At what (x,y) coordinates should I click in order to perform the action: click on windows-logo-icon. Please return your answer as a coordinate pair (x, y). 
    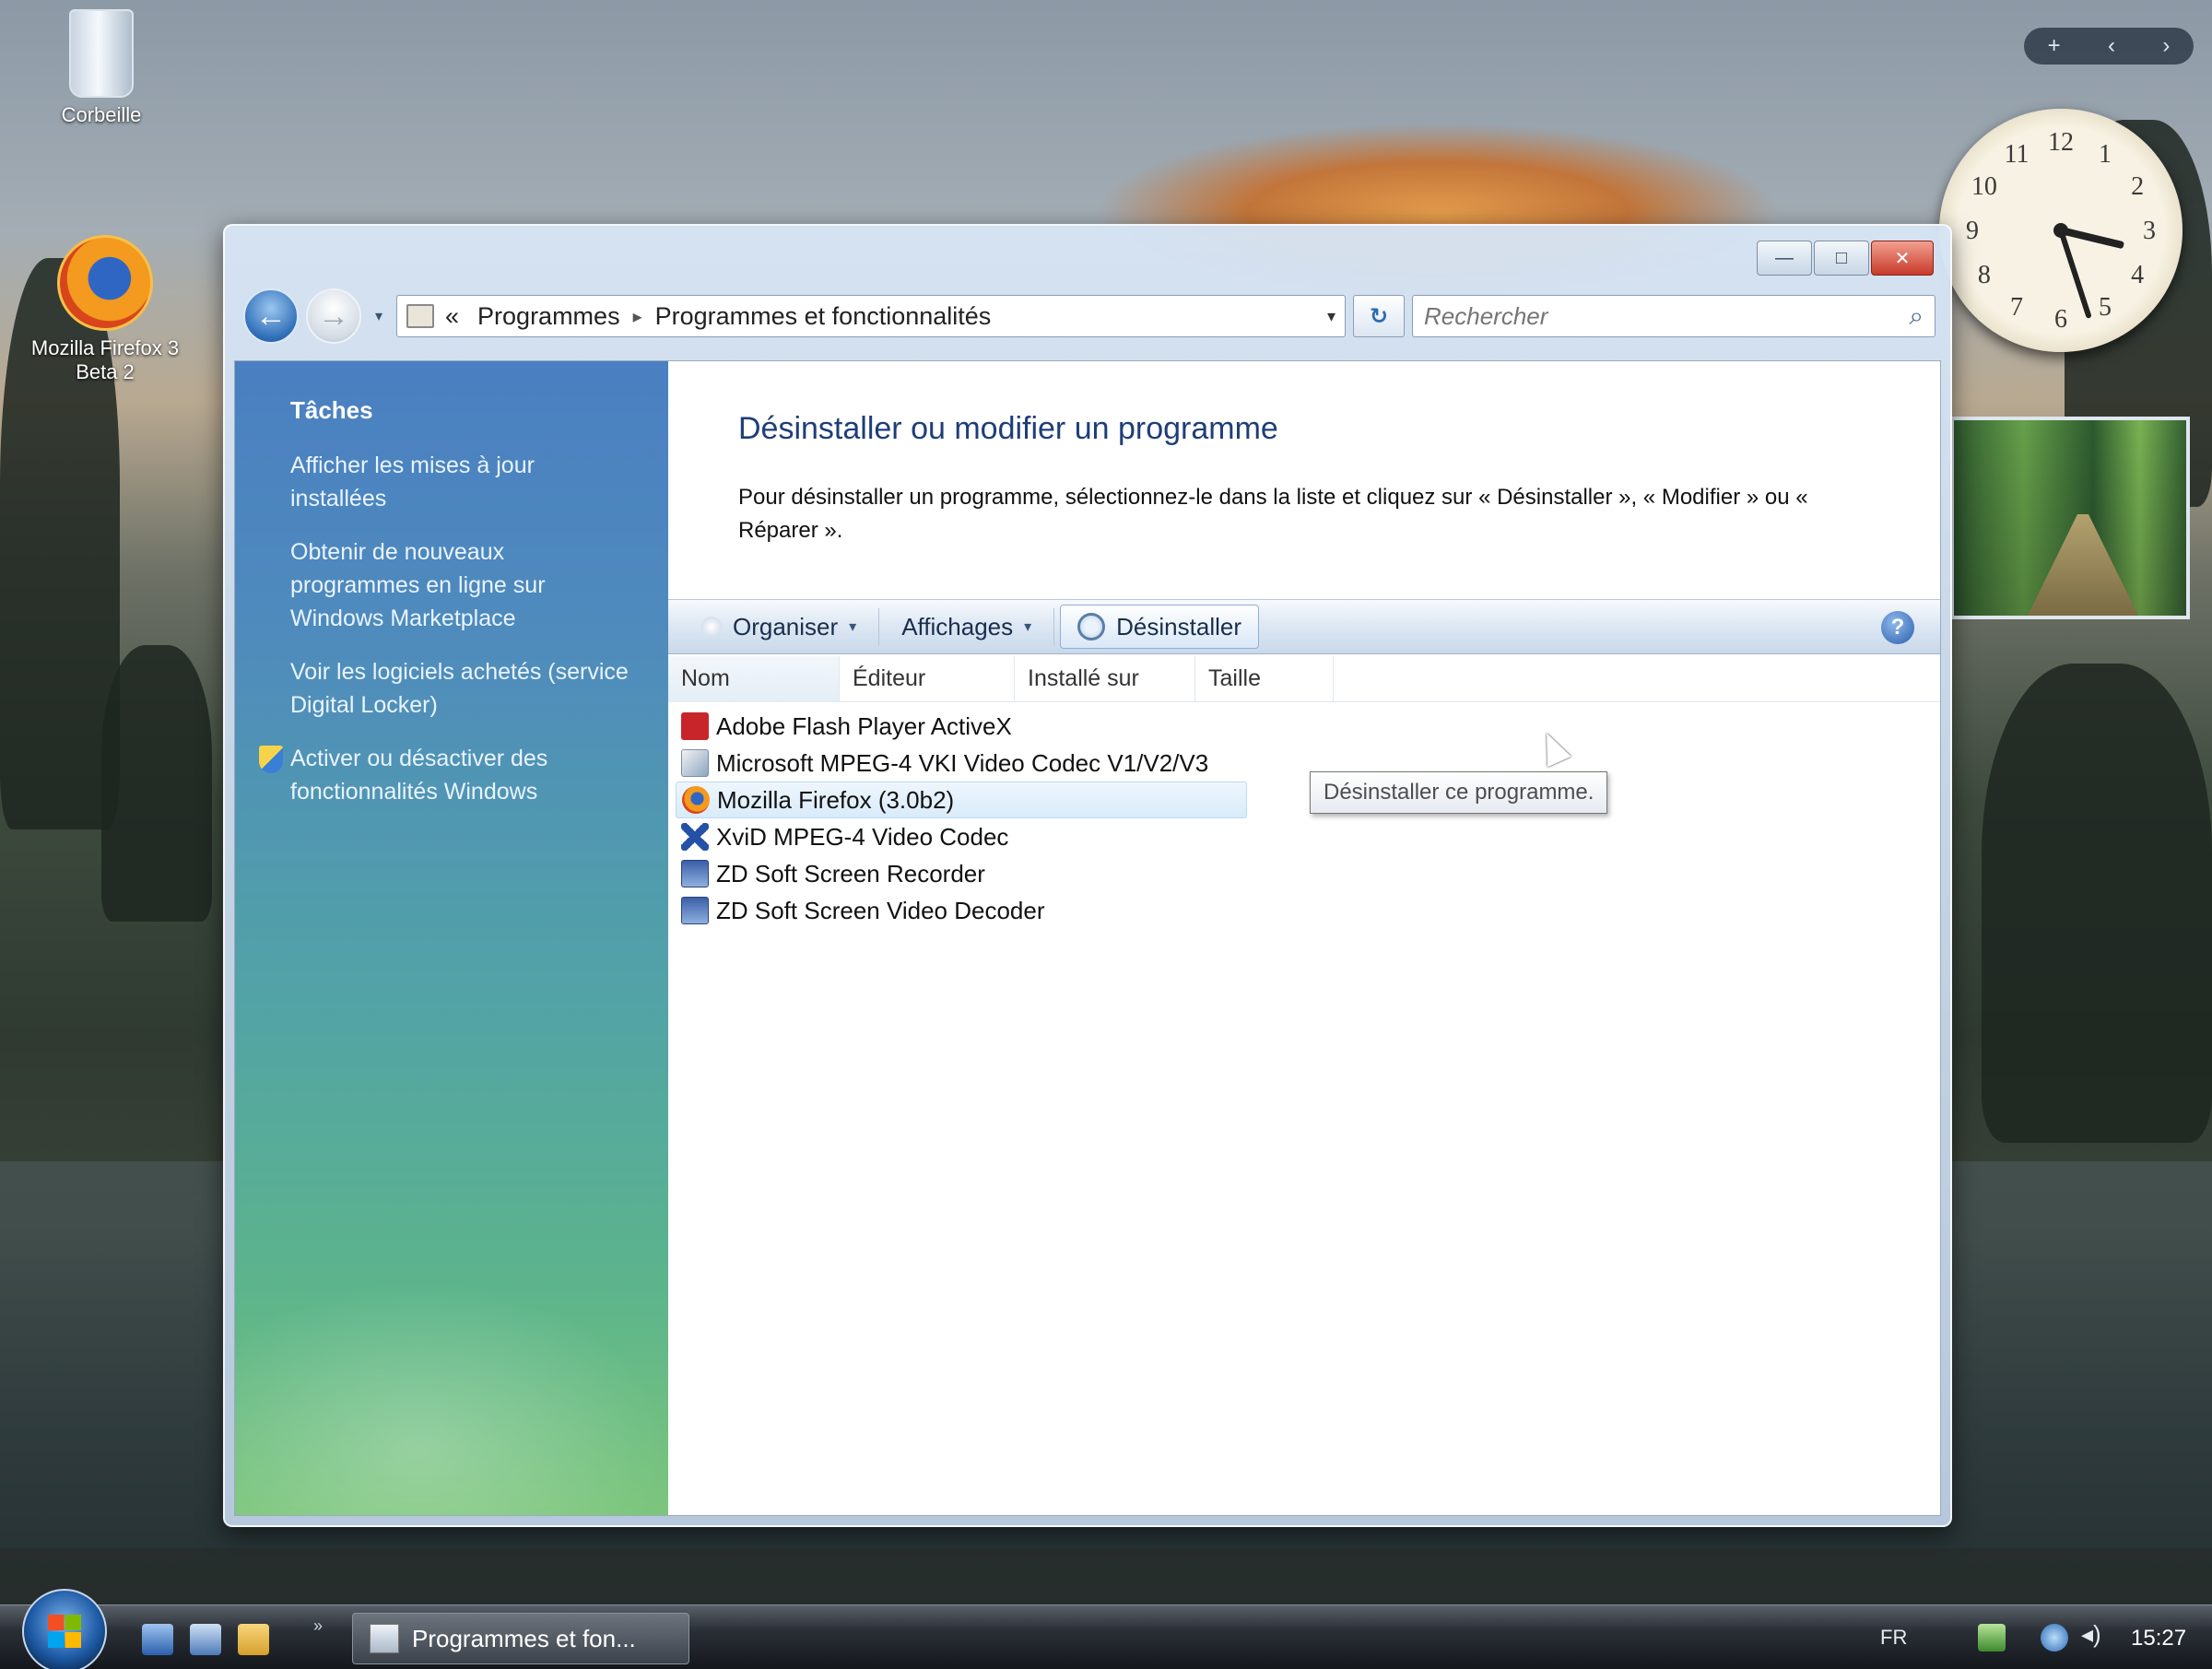
    Looking at the image, I should click on (64, 1631).